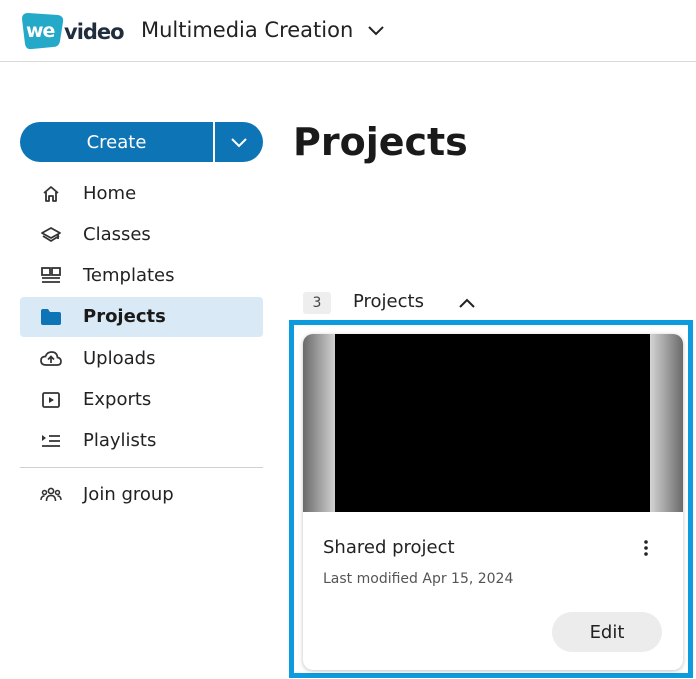 The width and height of the screenshot is (696, 679). I want to click on sidebar-item-label: Exports, so click(117, 399).